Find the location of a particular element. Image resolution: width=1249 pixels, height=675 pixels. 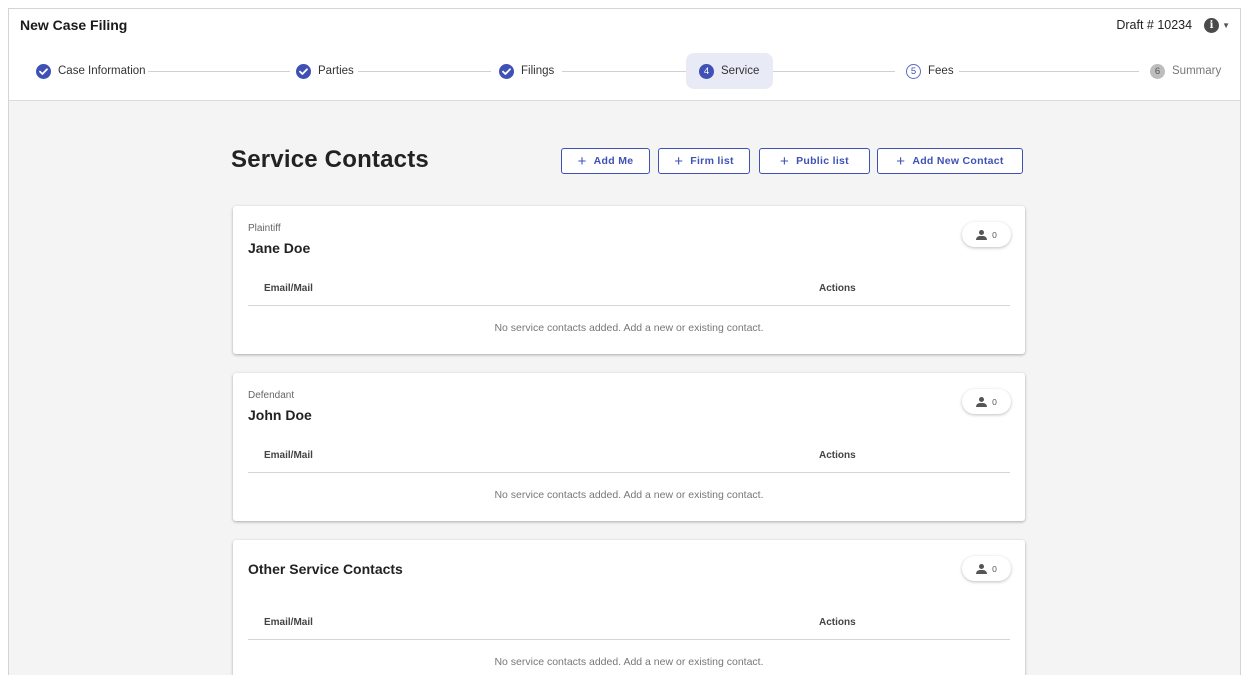

app-title: New Case Filing is located at coordinates (74, 25).